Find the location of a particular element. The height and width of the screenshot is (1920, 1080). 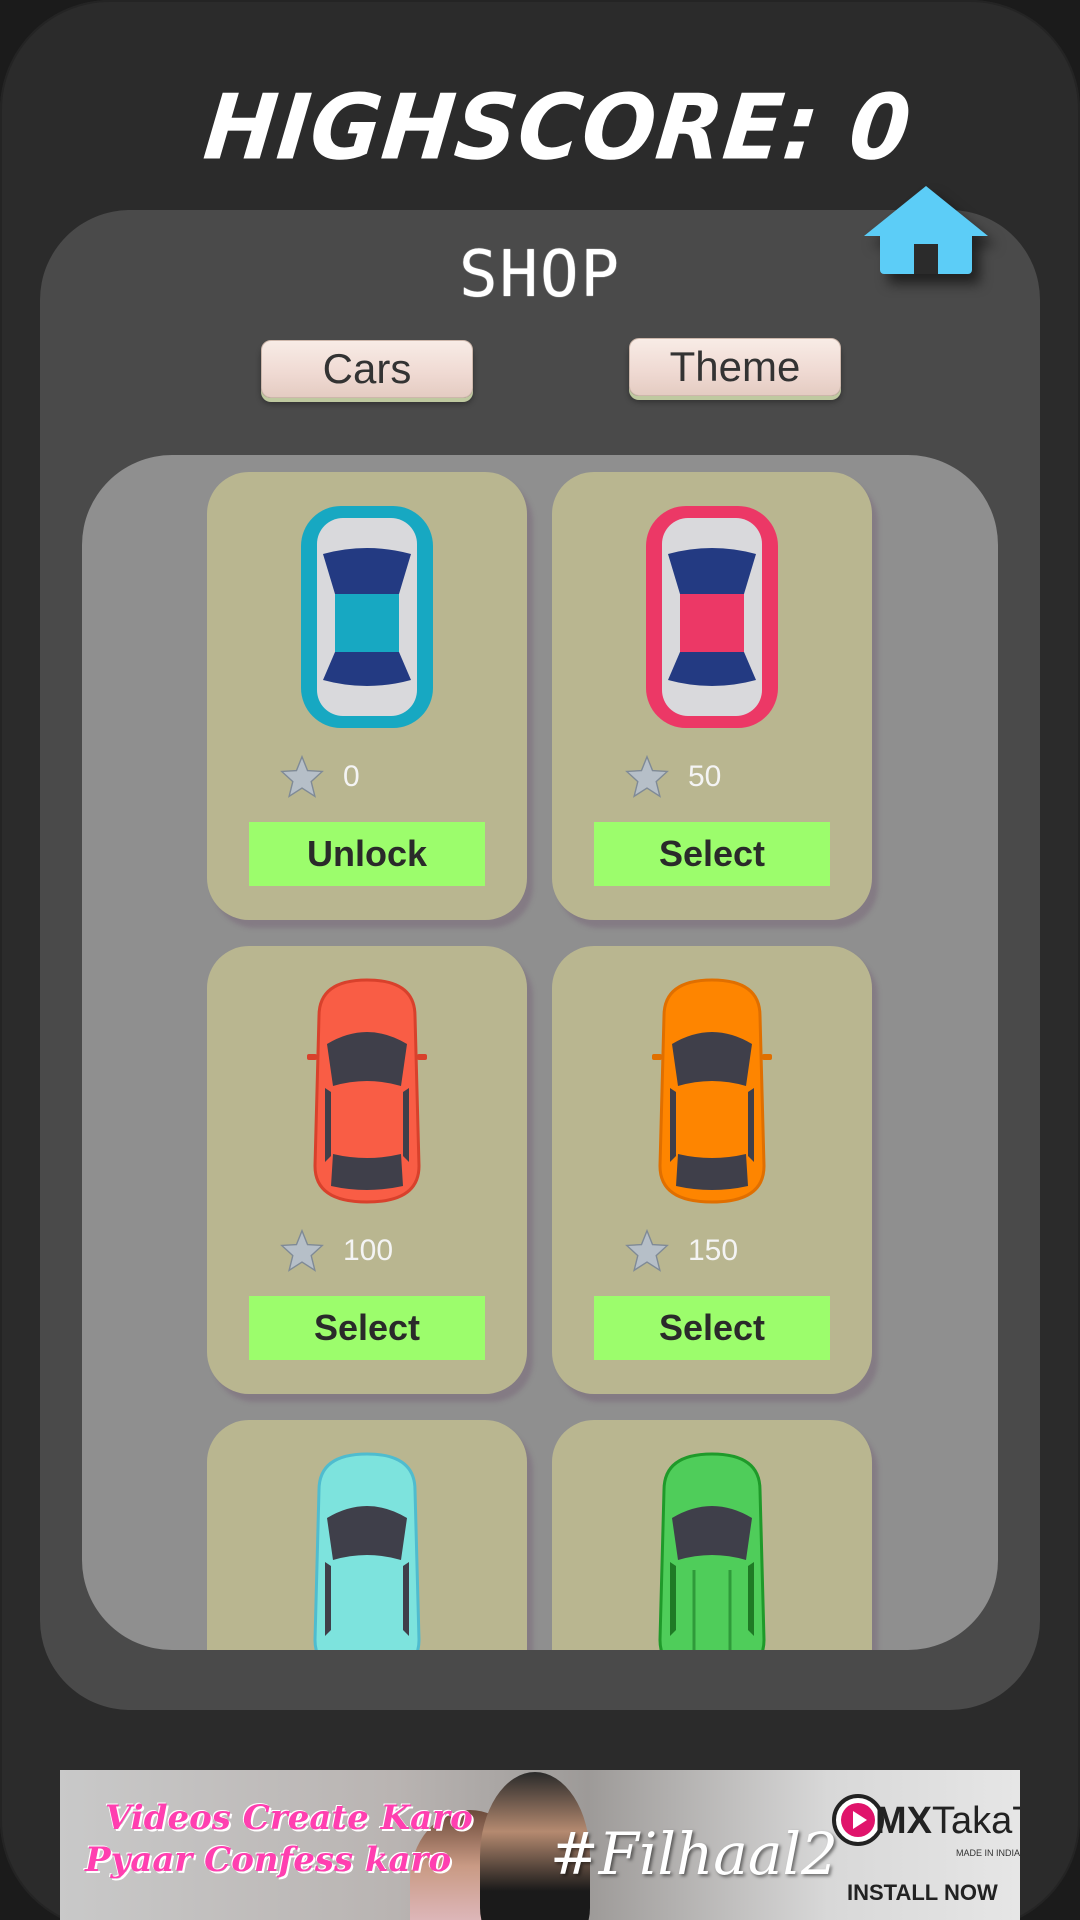

car-card: 100 Select is located at coordinates (367, 1170).